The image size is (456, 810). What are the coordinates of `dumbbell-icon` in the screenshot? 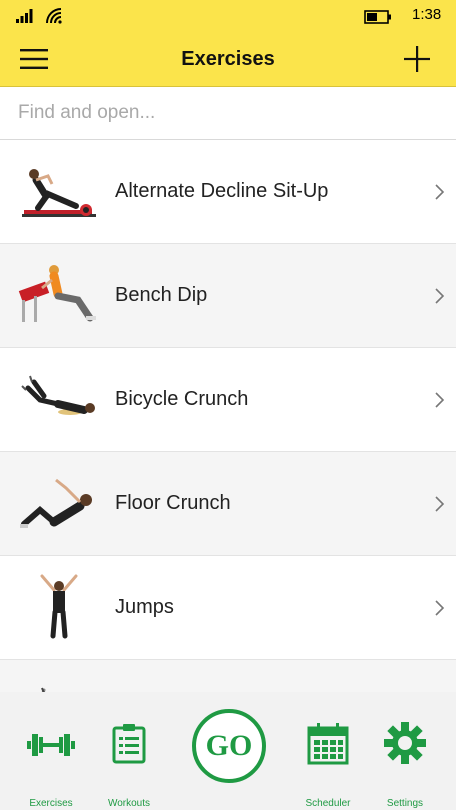 It's located at (51, 745).